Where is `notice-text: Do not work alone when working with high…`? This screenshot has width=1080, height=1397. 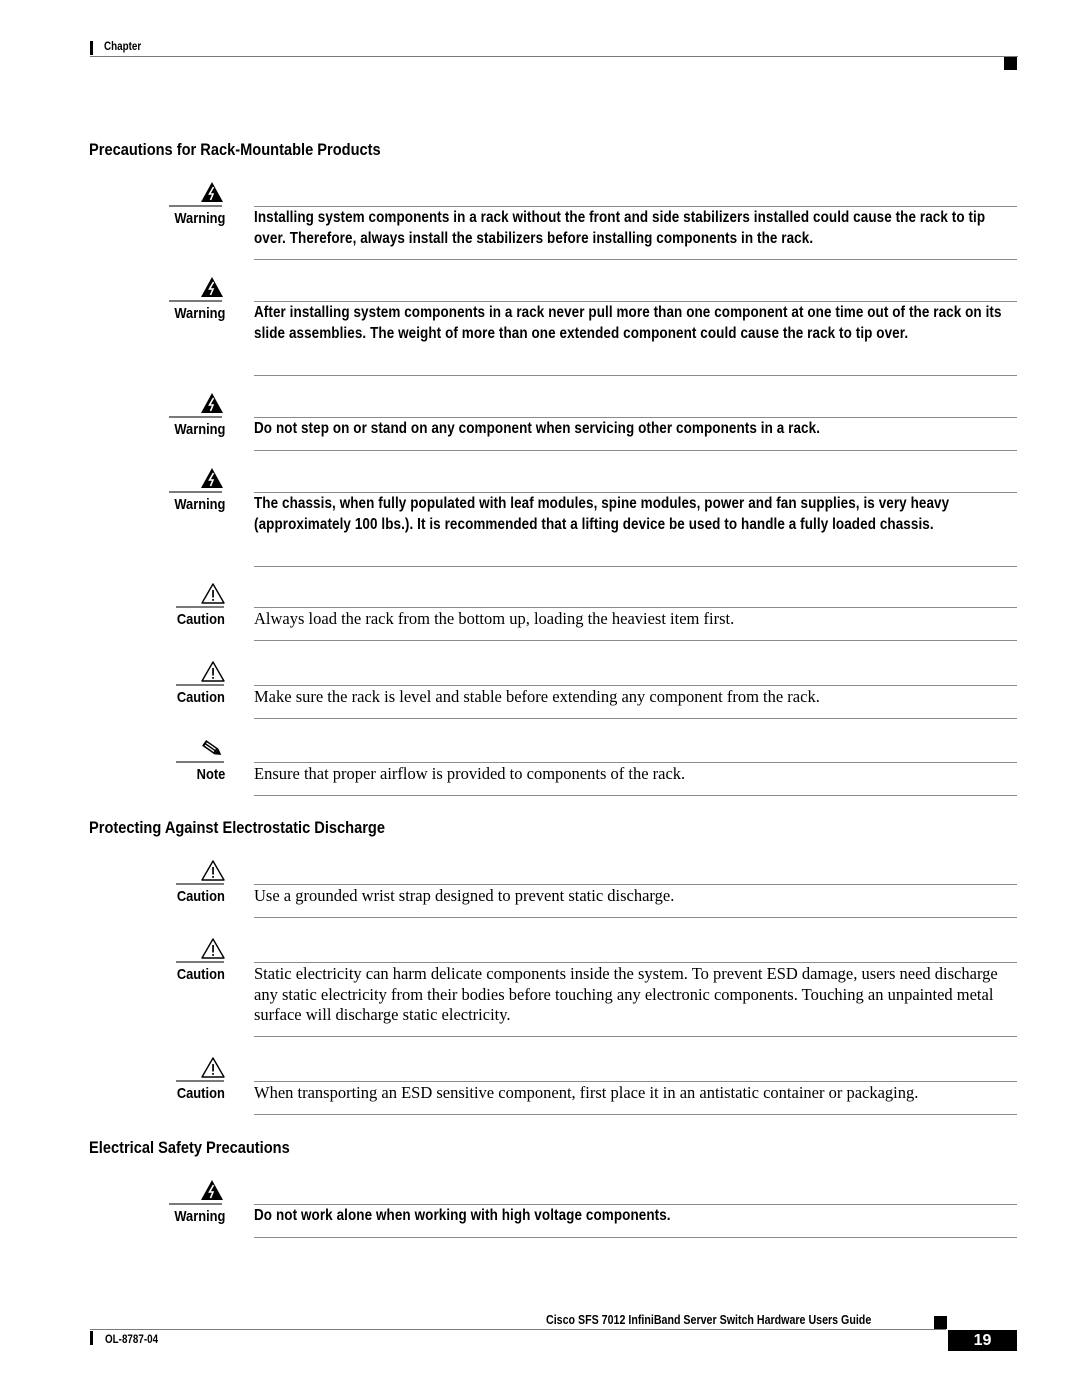
notice-text: Do not work alone when working with high… is located at coordinates (462, 1215).